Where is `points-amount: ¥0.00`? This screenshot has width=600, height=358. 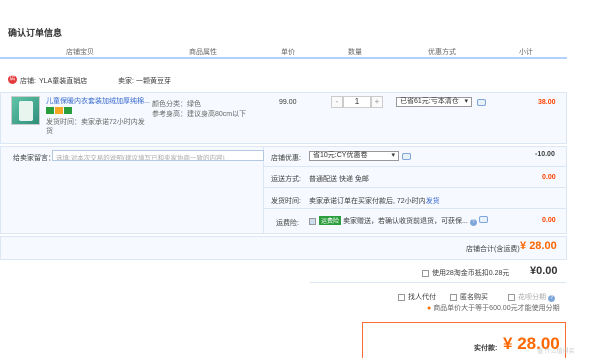
points-amount: ¥0.00 is located at coordinates (544, 271).